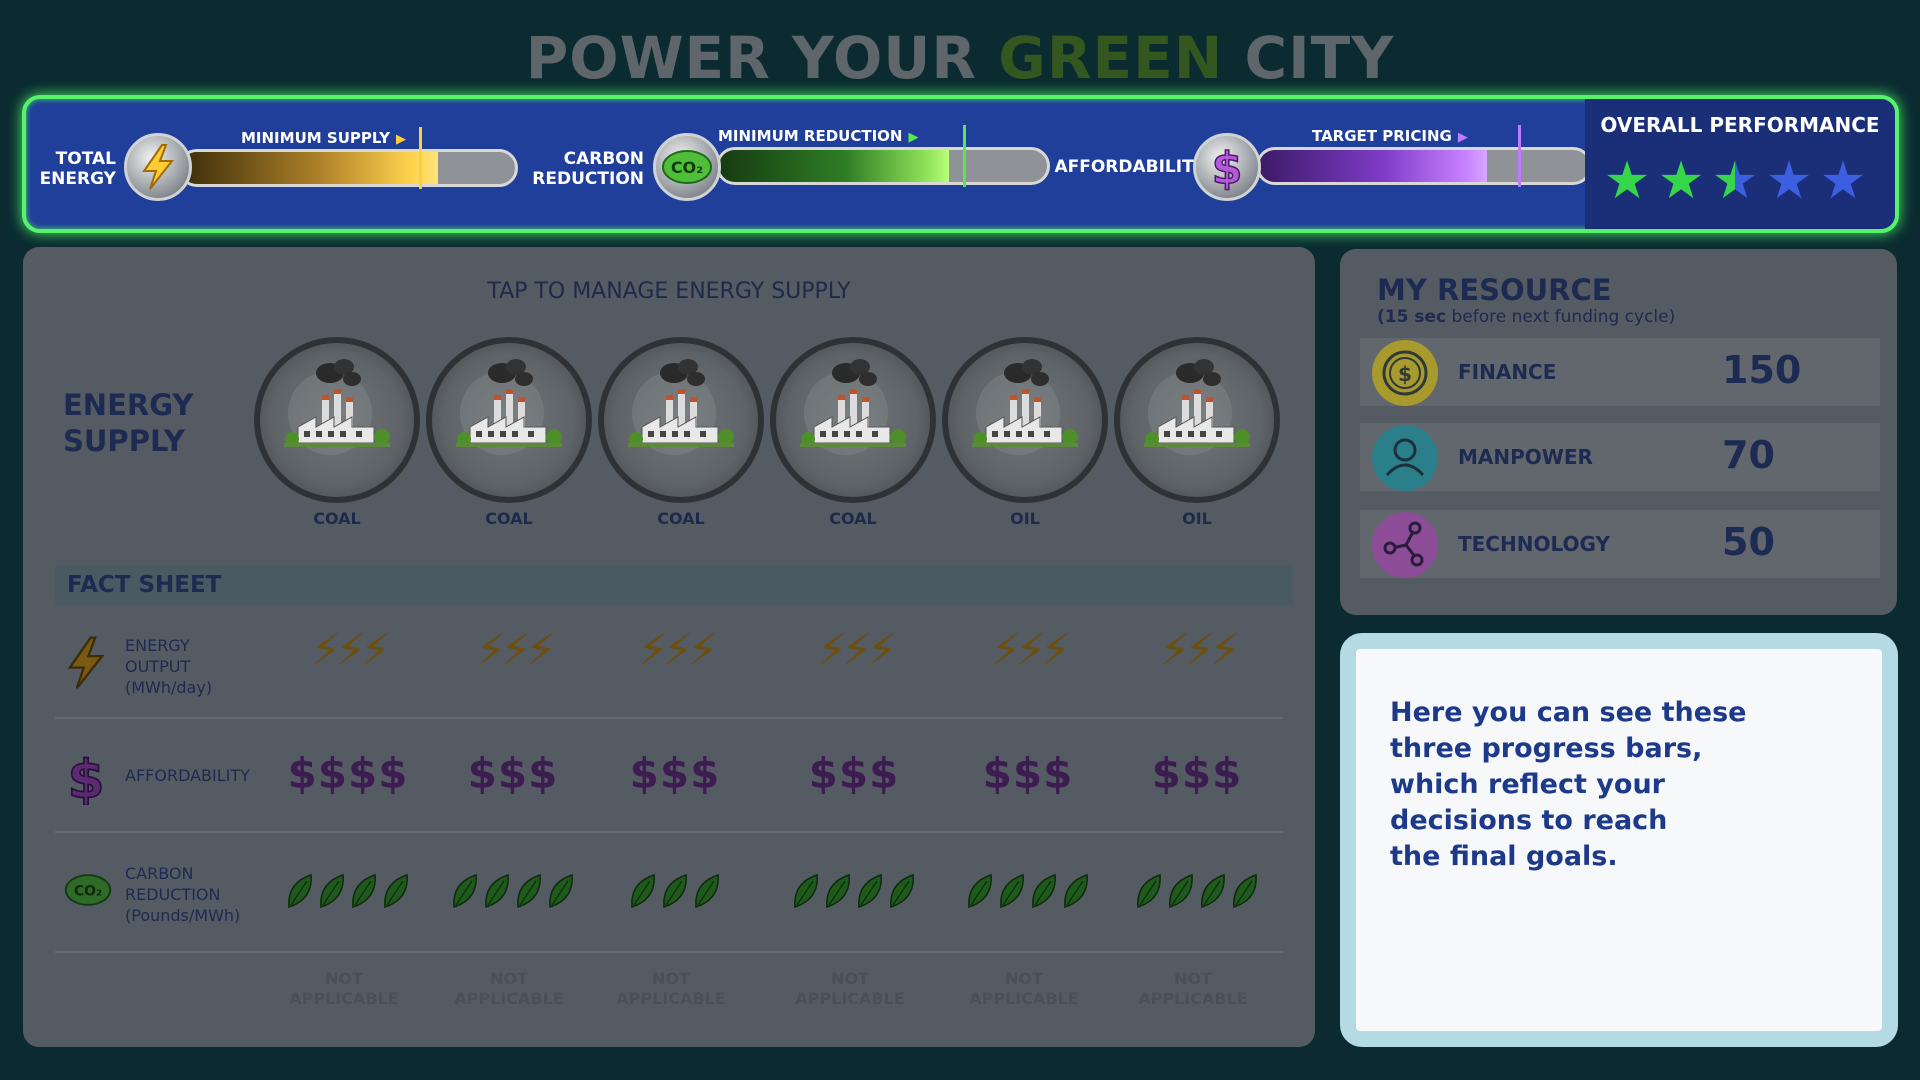 Image resolution: width=1920 pixels, height=1080 pixels. Describe the element at coordinates (1111, 58) in the screenshot. I see `title-part-2: GREEN` at that location.